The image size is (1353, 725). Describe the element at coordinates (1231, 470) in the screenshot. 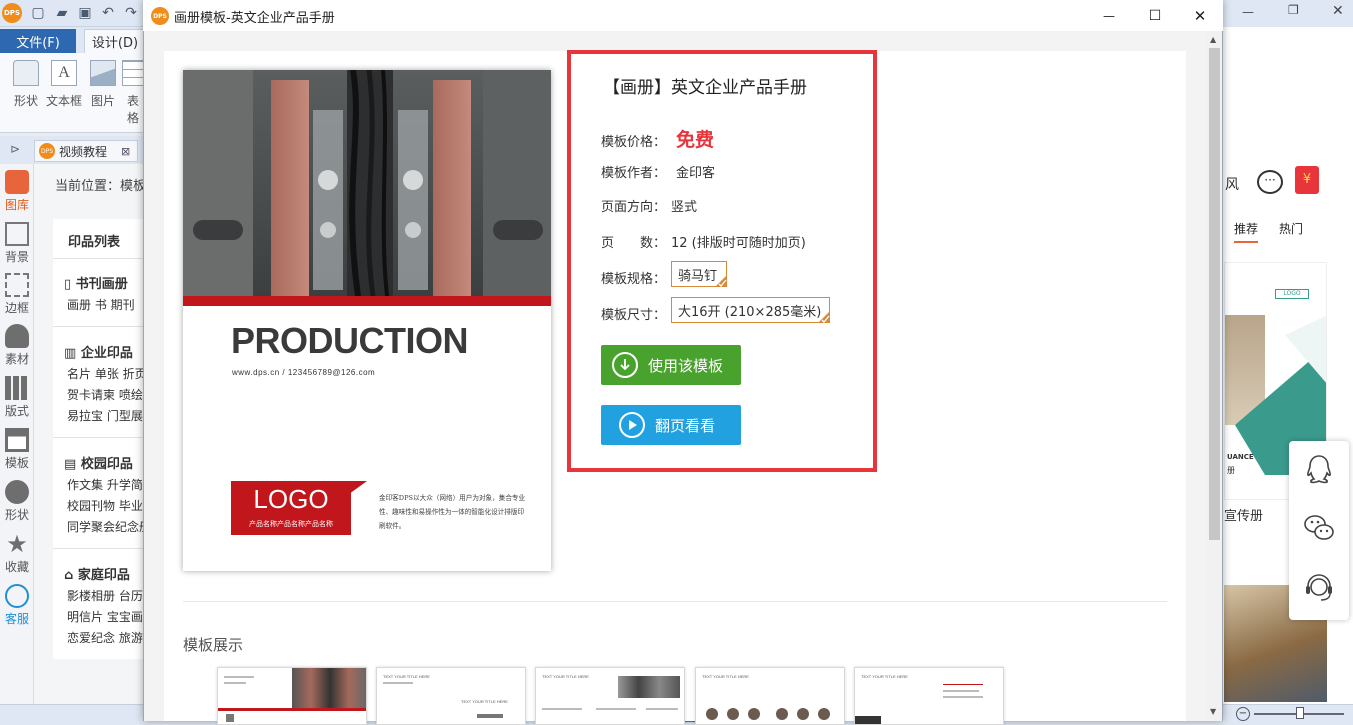

I see `card-sub: 册` at that location.